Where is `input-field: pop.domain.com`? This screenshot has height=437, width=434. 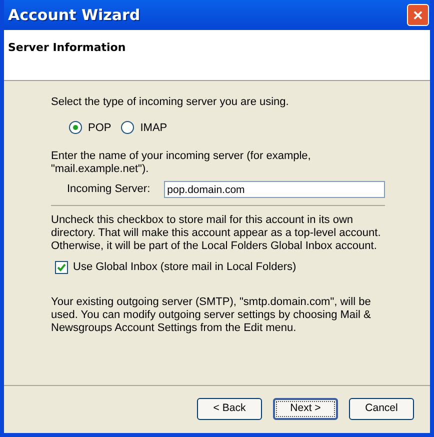
input-field: pop.domain.com is located at coordinates (274, 189).